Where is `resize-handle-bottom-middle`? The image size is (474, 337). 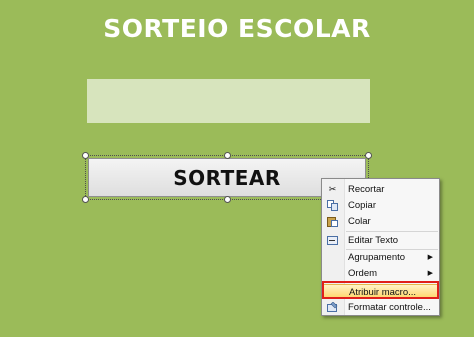
resize-handle-bottom-middle is located at coordinates (227, 199).